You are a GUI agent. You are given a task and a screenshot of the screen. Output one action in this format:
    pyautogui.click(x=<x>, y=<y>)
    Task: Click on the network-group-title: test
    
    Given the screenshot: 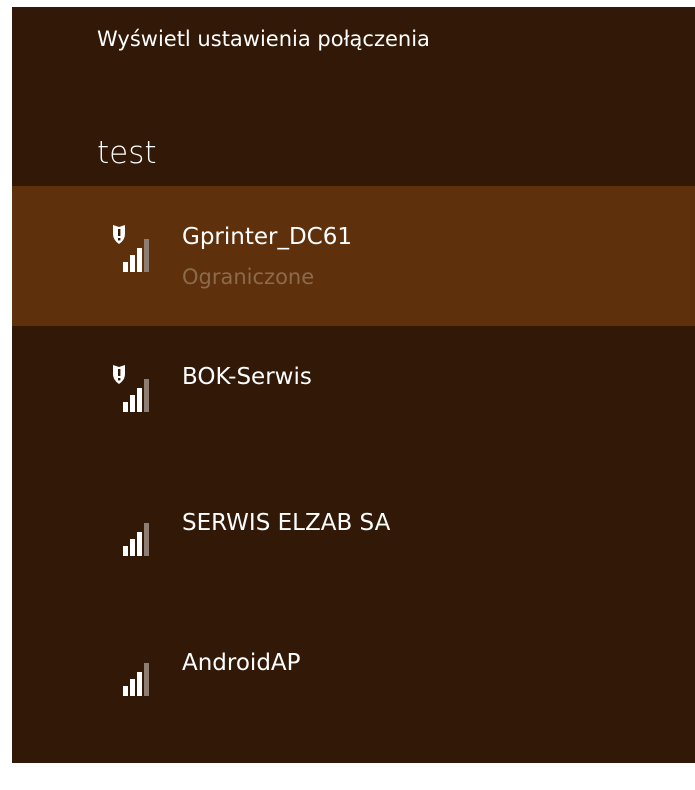 What is the action you would take?
    pyautogui.click(x=127, y=153)
    